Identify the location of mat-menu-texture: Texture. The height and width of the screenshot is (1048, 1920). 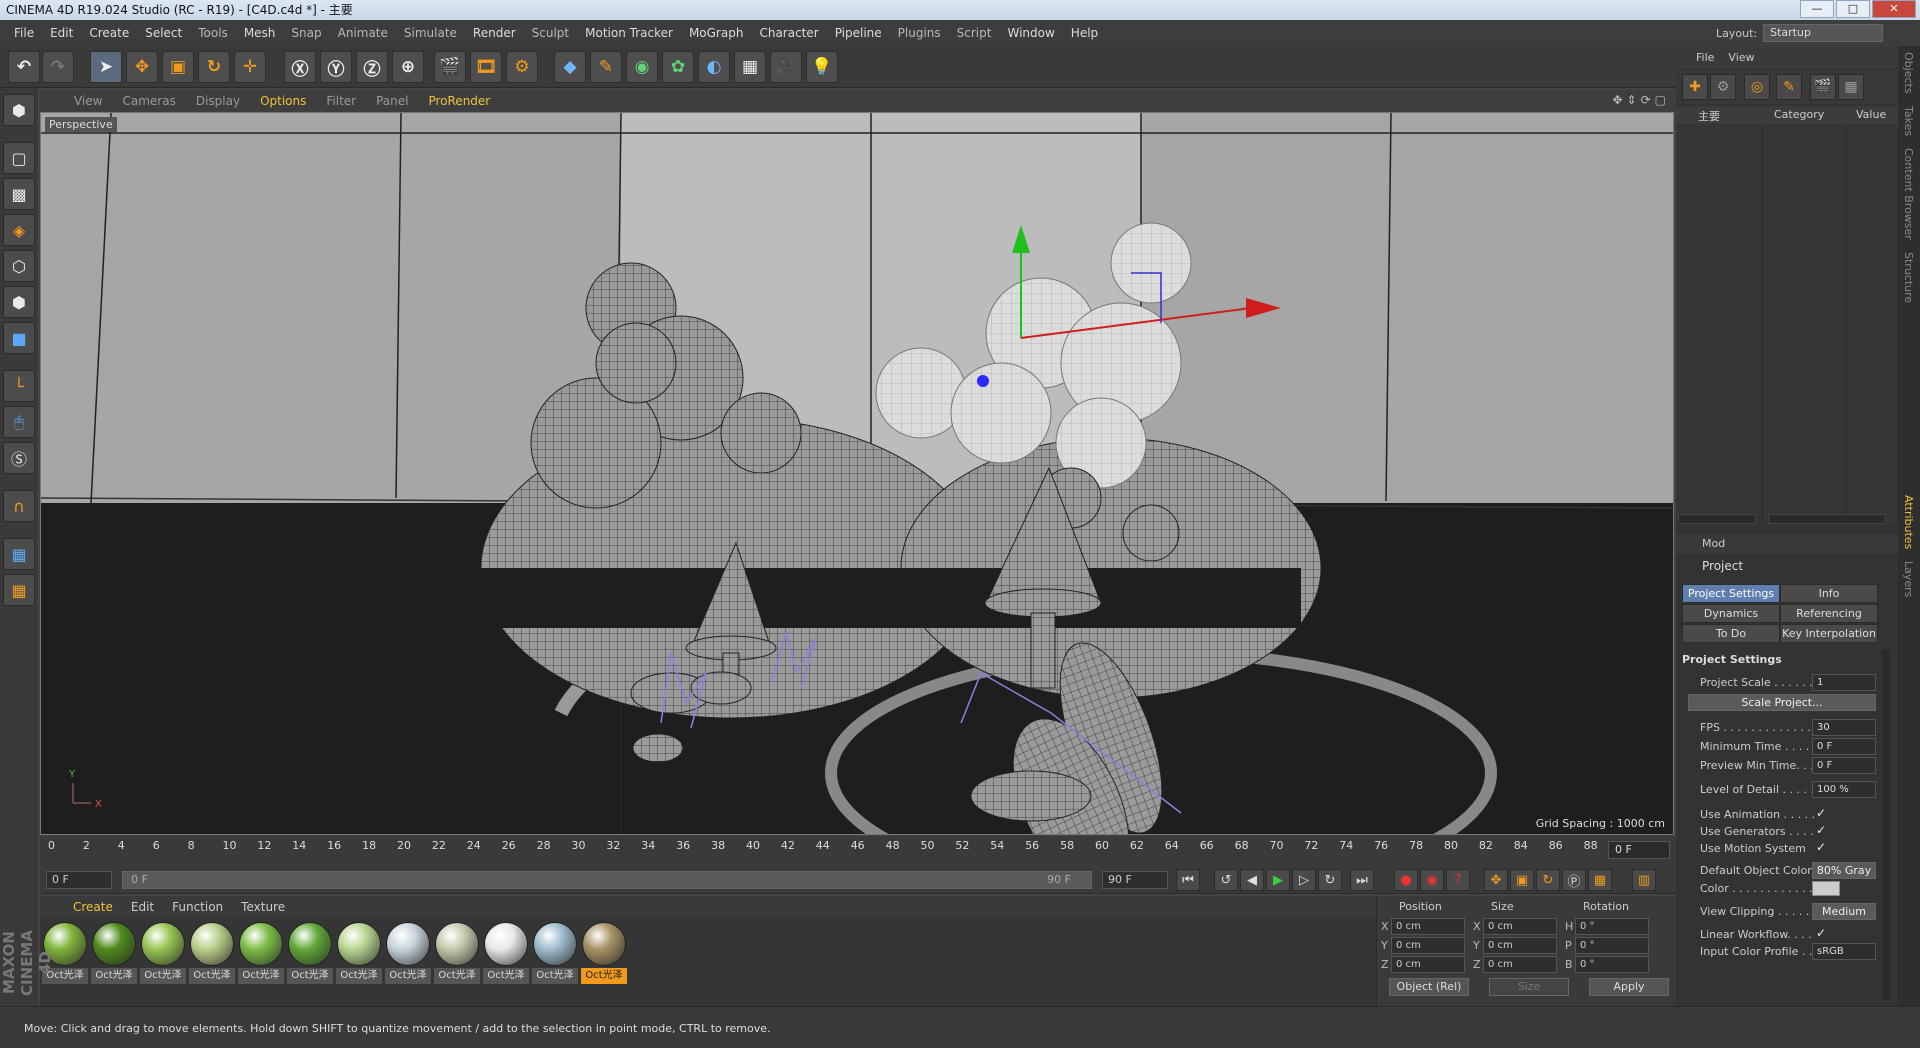
(263, 907).